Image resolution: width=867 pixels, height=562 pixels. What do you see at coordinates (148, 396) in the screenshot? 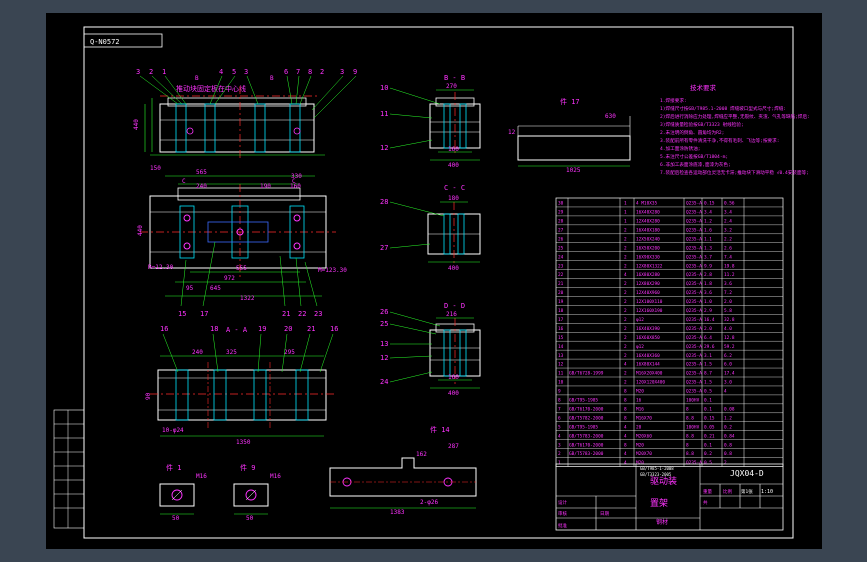
I see `svg-text: 90` at bounding box center [148, 396].